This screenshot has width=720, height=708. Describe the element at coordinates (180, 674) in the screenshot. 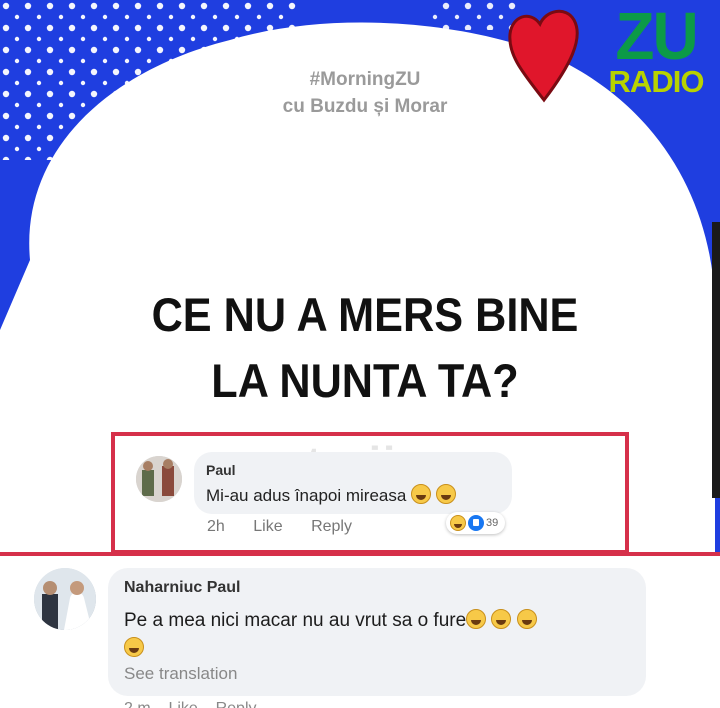

I see `see-translation-link: See translation` at that location.